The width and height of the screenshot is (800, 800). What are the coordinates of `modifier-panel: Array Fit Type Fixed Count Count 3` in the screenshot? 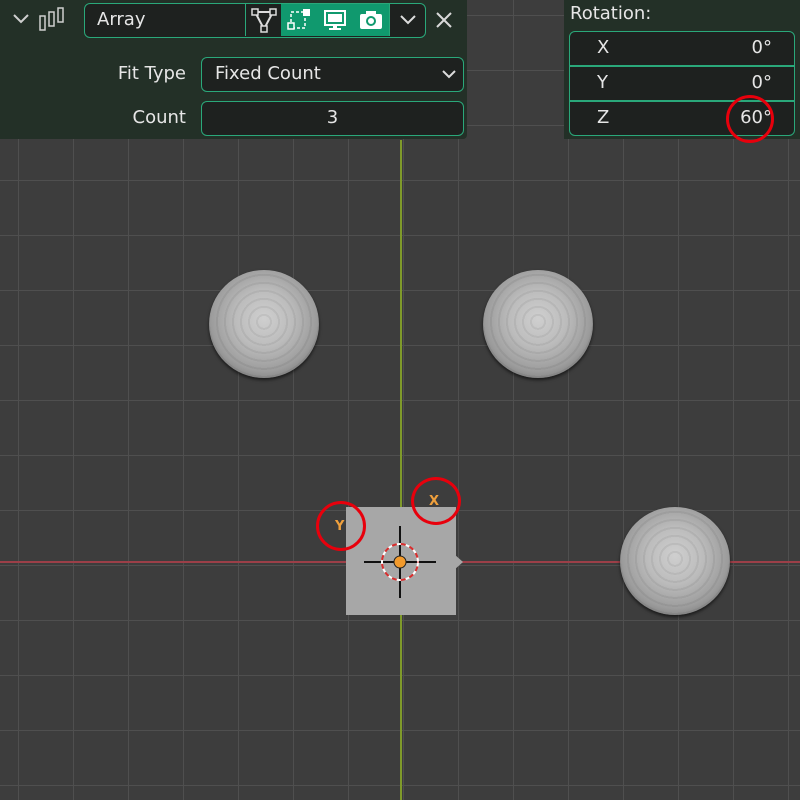 It's located at (233, 69).